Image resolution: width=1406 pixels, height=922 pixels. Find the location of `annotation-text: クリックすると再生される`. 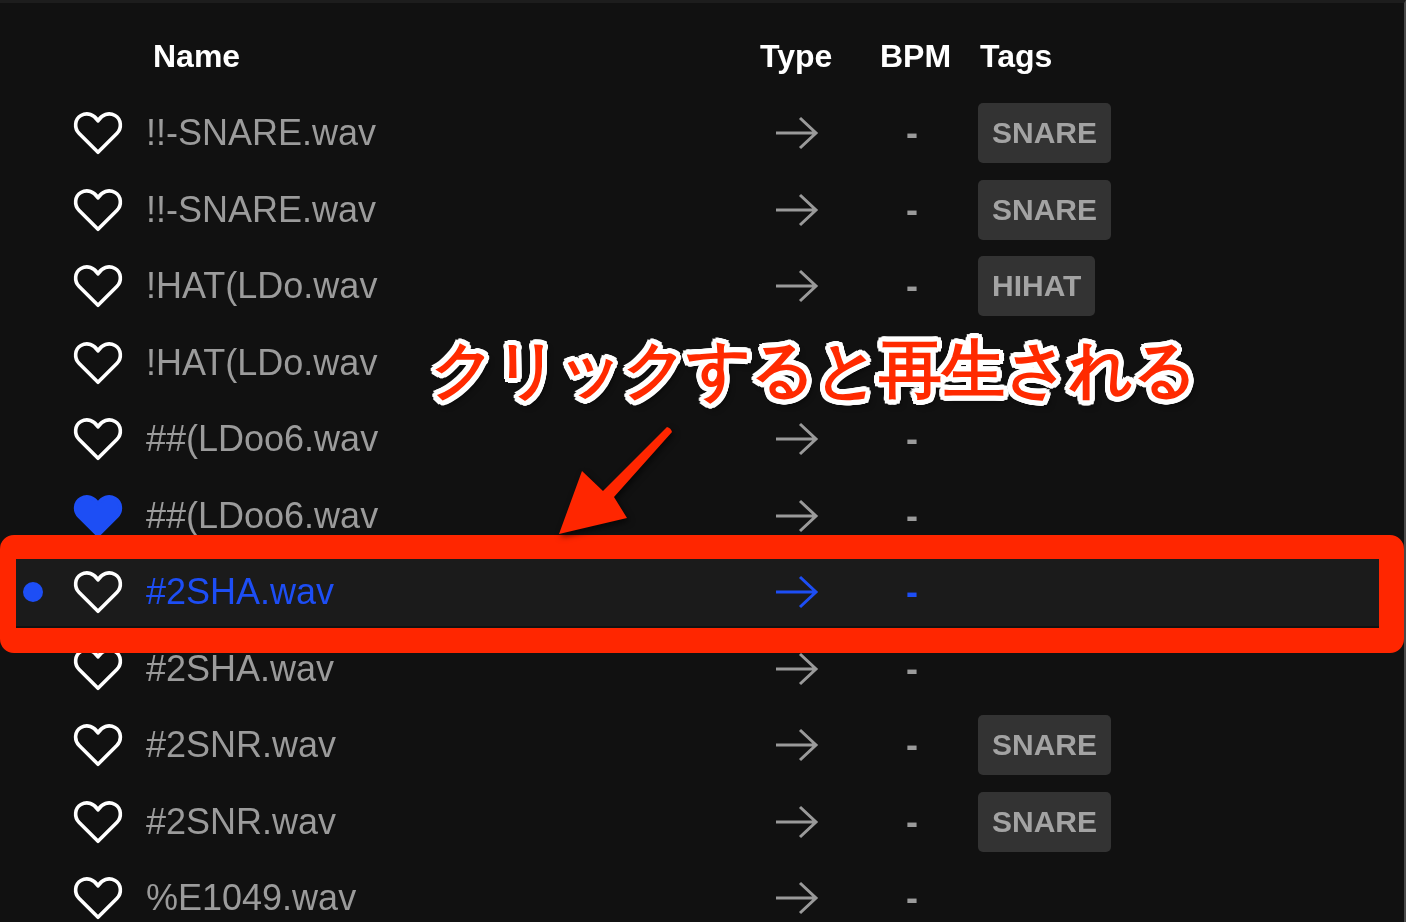

annotation-text: クリックすると再生される is located at coordinates (814, 370).